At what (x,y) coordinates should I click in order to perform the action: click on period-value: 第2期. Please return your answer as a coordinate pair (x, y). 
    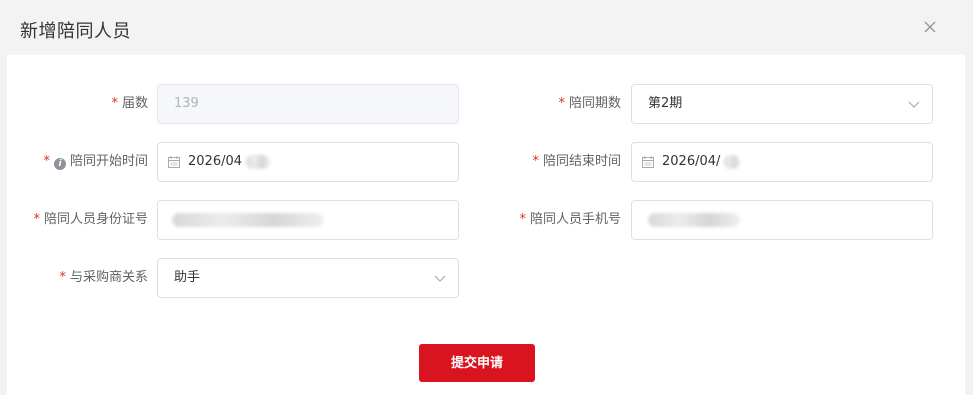
    Looking at the image, I should click on (665, 103).